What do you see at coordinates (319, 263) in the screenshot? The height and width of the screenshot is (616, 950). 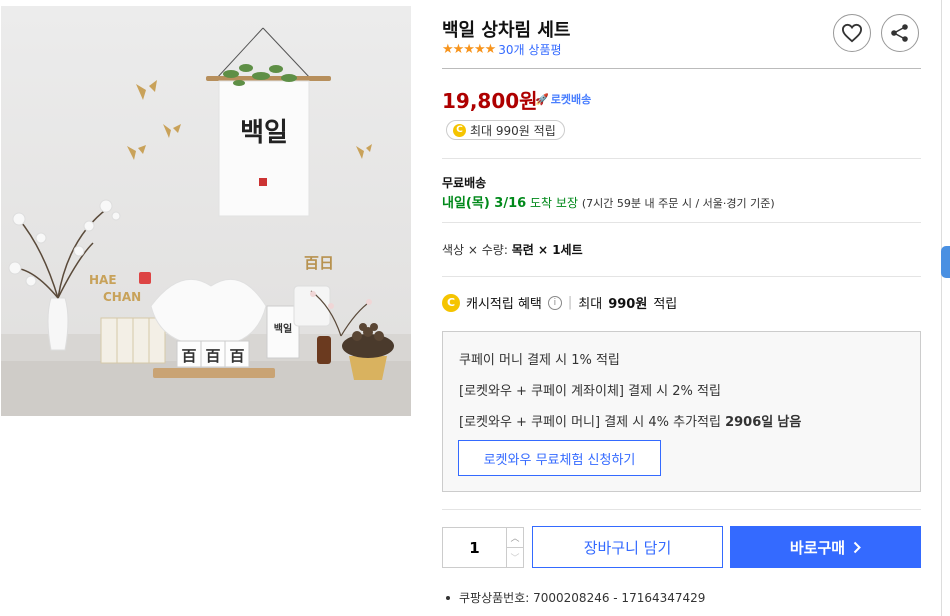 I see `topper-text: 百日` at bounding box center [319, 263].